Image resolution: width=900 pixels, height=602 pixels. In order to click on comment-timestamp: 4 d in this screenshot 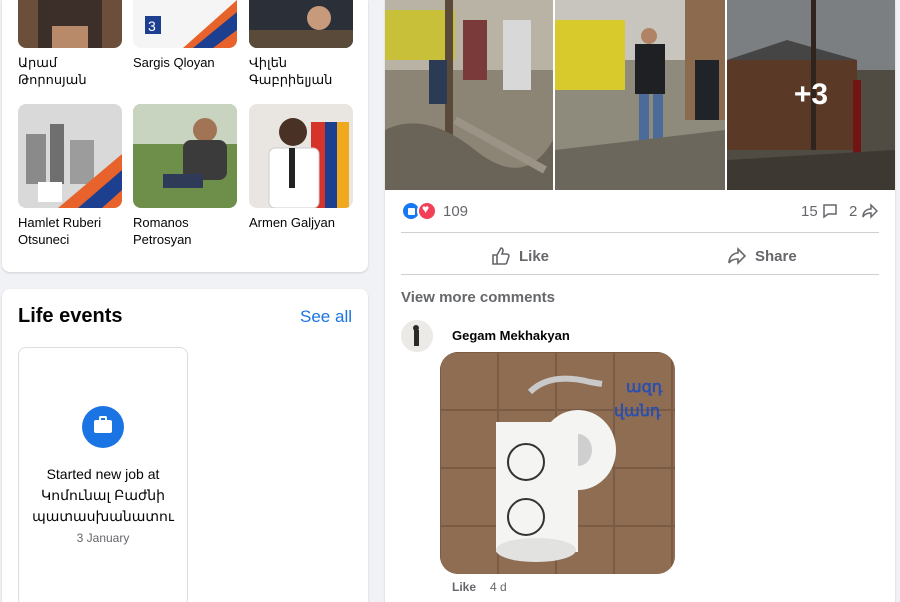, I will do `click(498, 587)`.